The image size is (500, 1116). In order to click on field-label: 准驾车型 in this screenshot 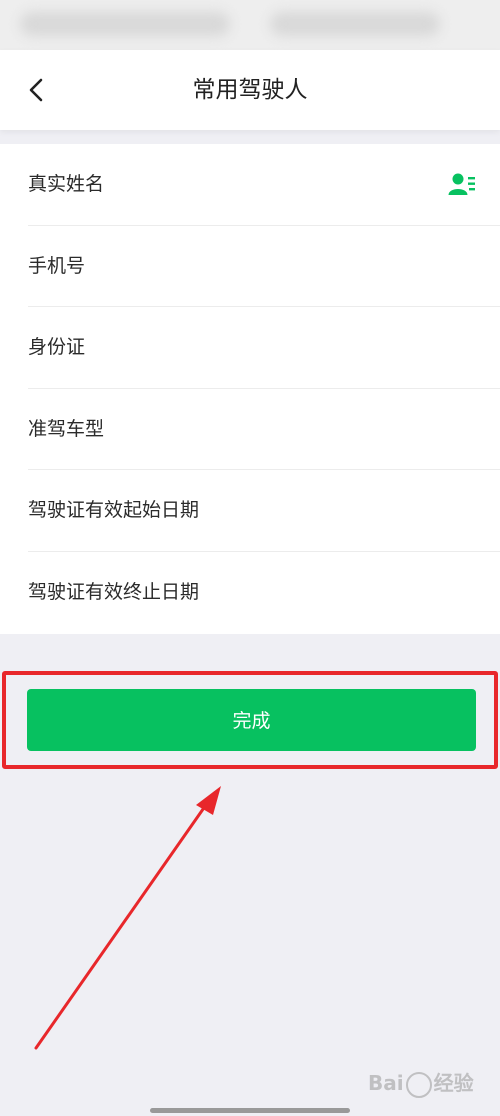, I will do `click(66, 428)`.